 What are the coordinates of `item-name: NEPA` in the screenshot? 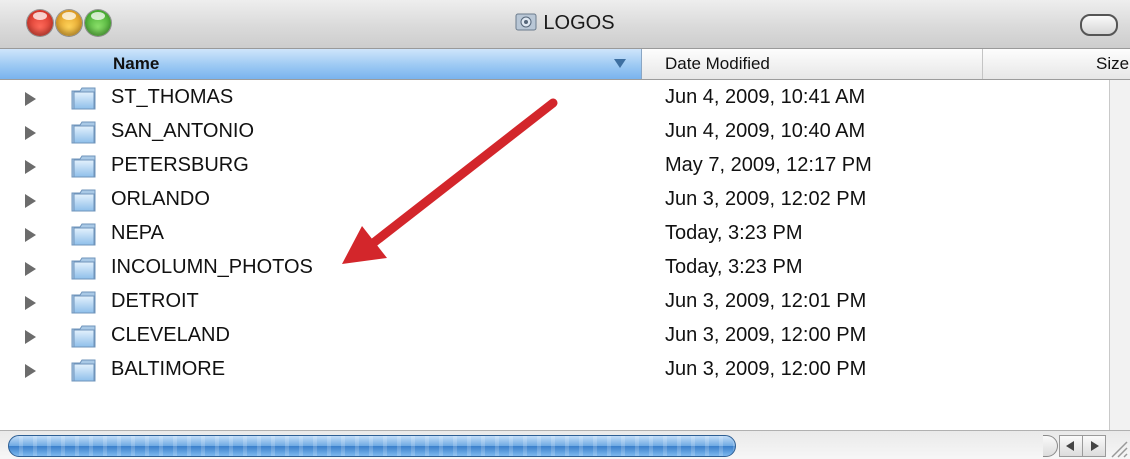 It's located at (137, 233).